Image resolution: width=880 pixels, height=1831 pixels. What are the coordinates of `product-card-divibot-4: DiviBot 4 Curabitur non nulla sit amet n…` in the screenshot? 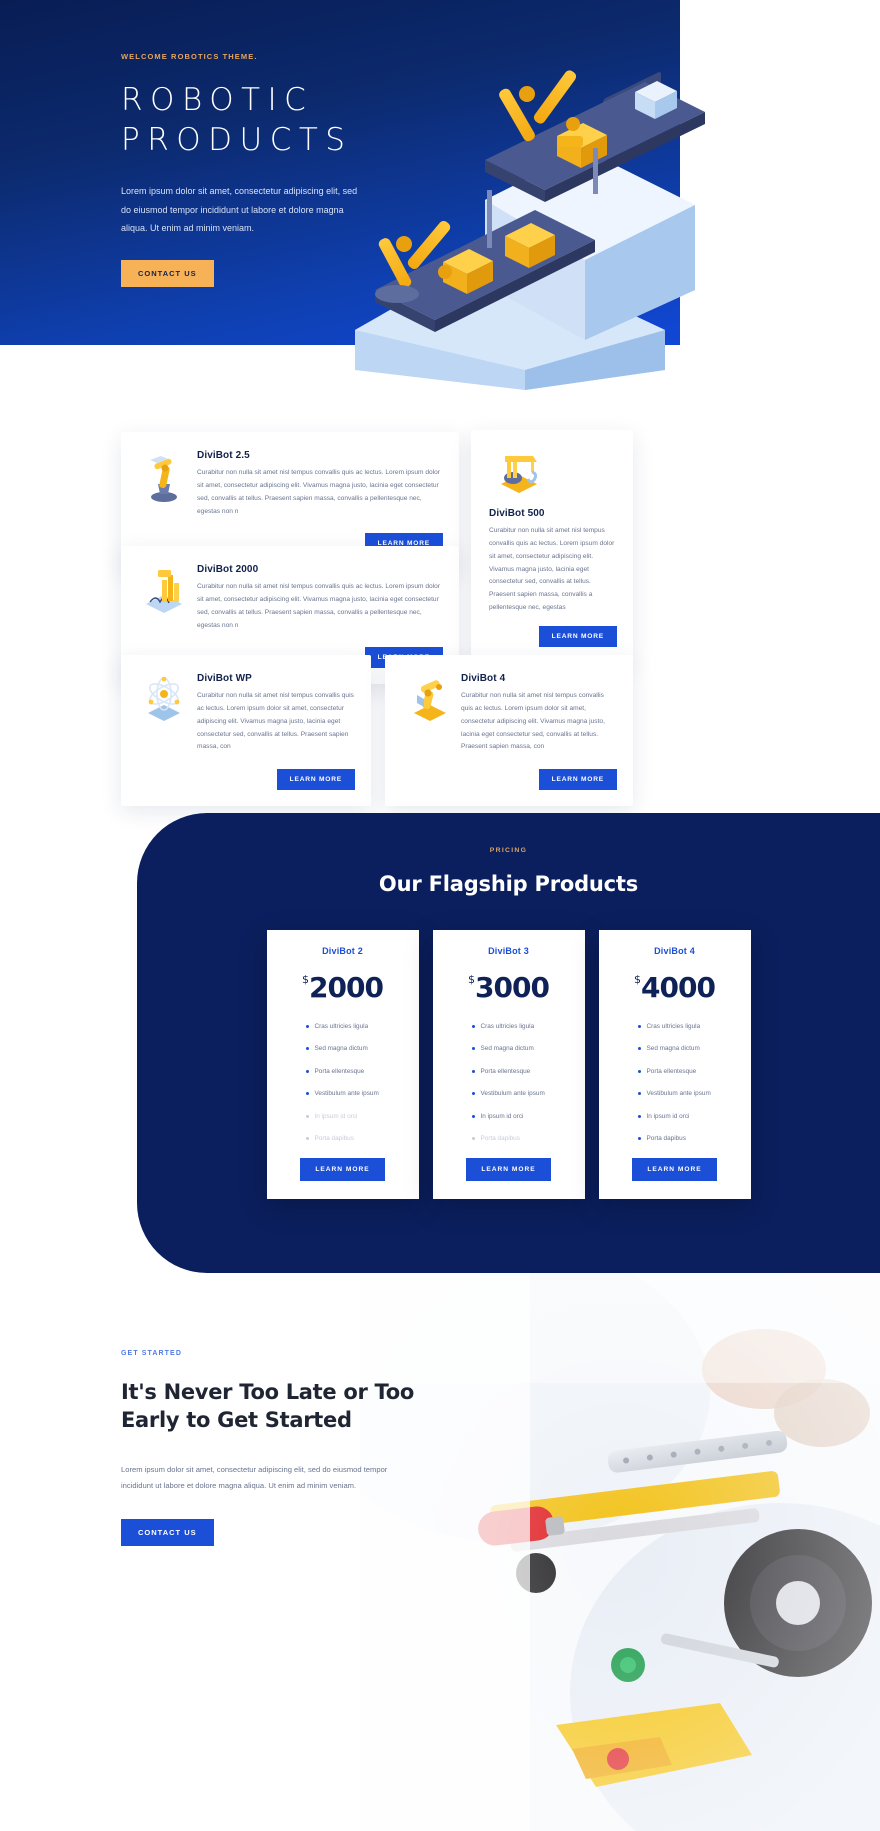 It's located at (509, 731).